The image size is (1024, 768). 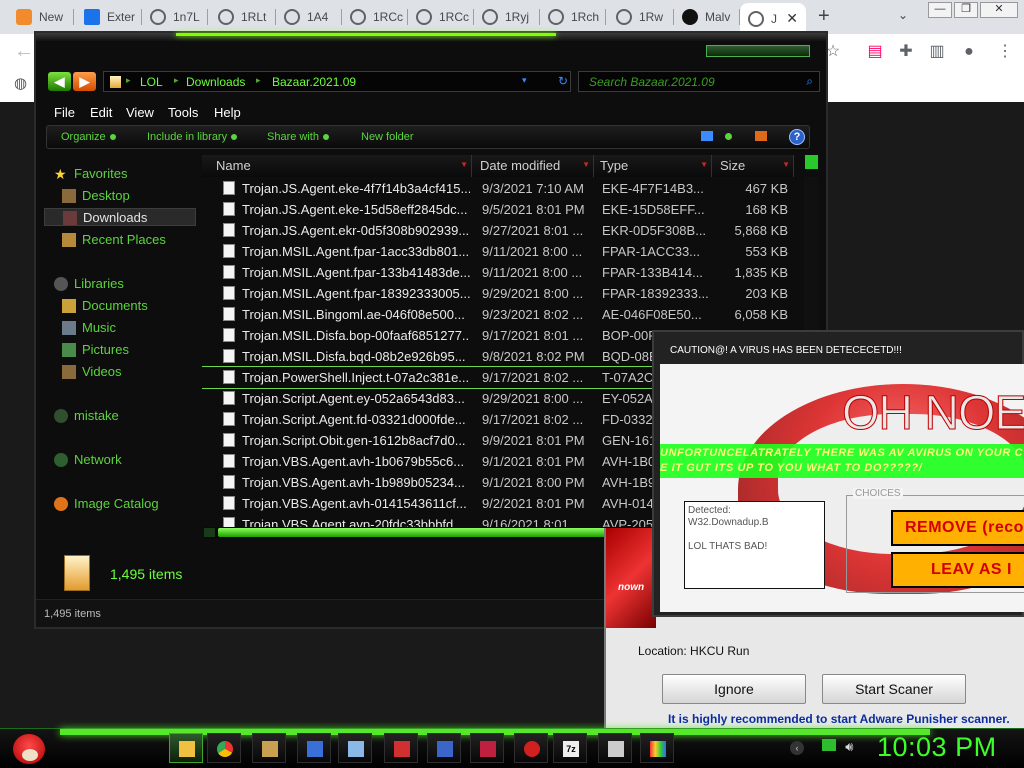 I want to click on taskbar-explorer, so click(x=186, y=748).